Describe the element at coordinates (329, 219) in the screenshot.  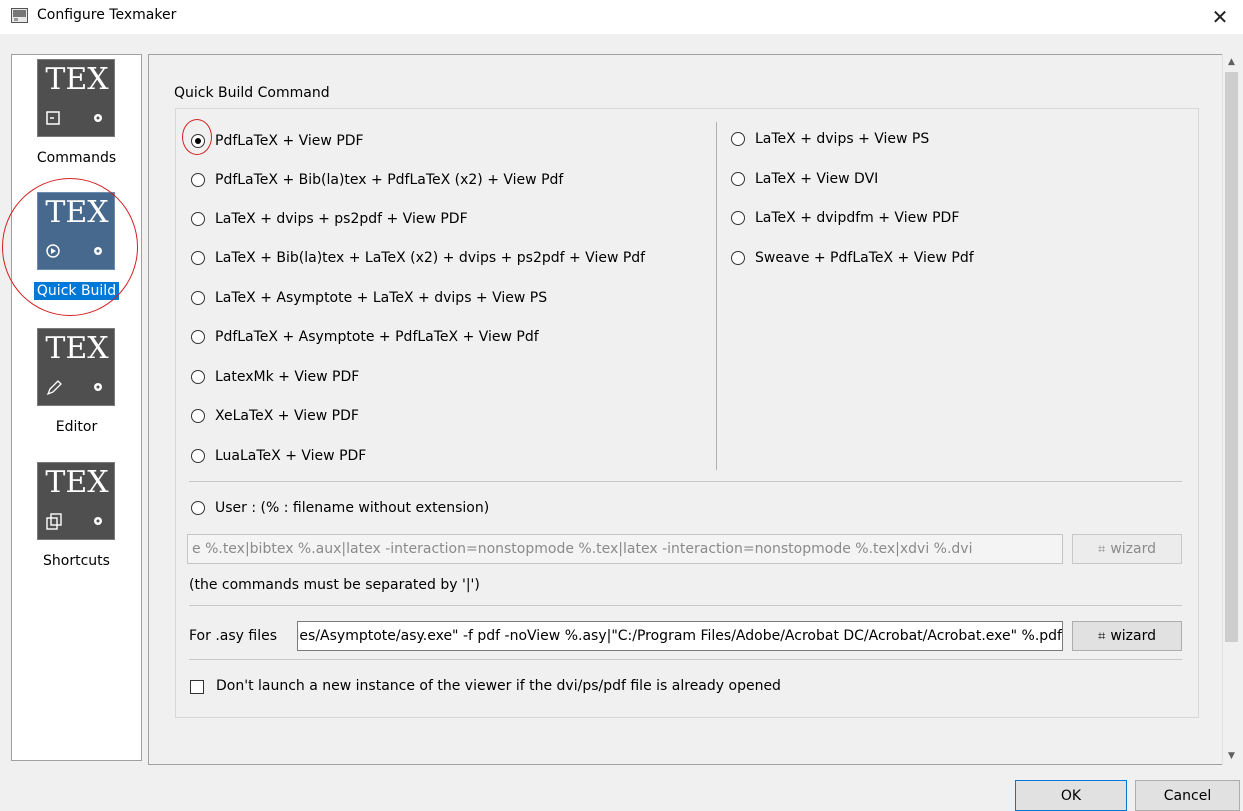
I see `radio-latex-dvips-ps2pdf: LaTeX + dvips + ps2pdf + View PDF` at that location.